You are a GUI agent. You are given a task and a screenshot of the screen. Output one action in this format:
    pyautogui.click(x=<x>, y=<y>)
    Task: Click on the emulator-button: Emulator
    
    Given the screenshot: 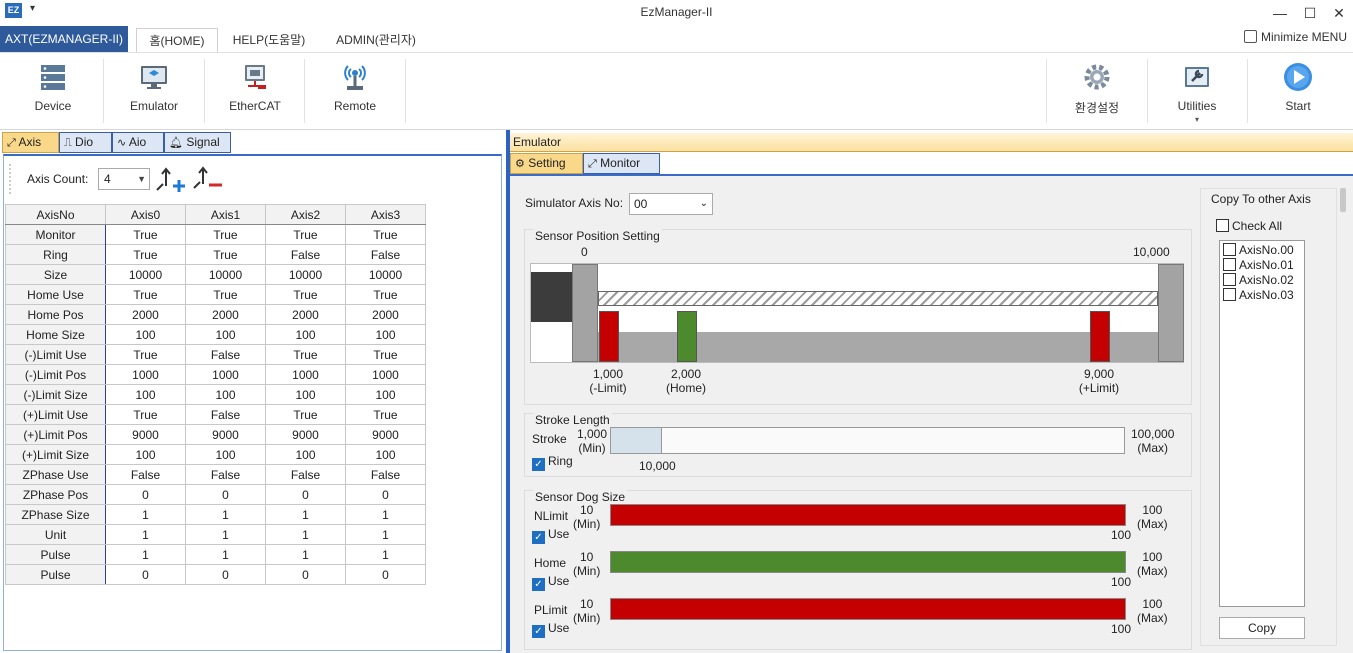 What is the action you would take?
    pyautogui.click(x=154, y=92)
    